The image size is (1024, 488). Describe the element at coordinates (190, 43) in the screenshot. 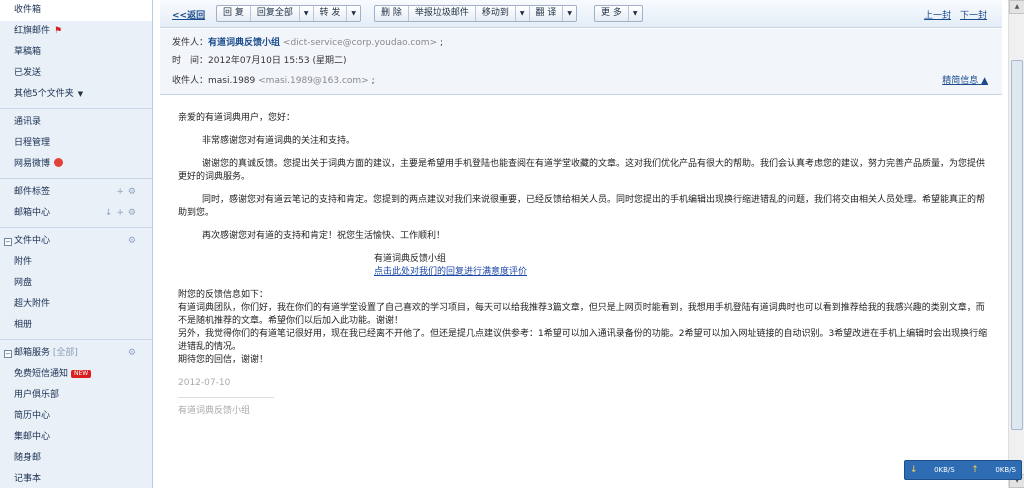

I see `from-label: 发件人：` at that location.